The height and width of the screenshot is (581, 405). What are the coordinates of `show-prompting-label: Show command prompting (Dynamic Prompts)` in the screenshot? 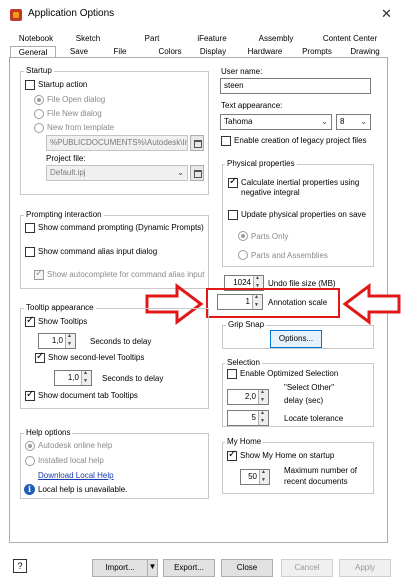 It's located at (121, 227).